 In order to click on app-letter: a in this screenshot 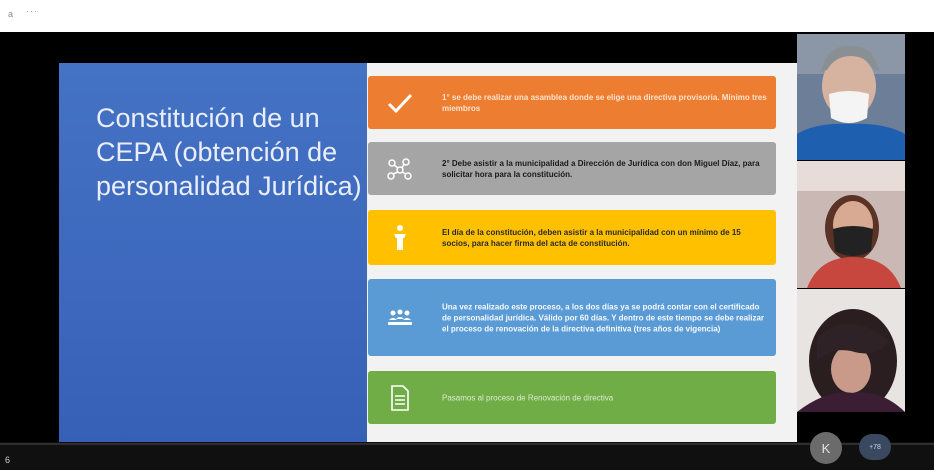, I will do `click(11, 14)`.